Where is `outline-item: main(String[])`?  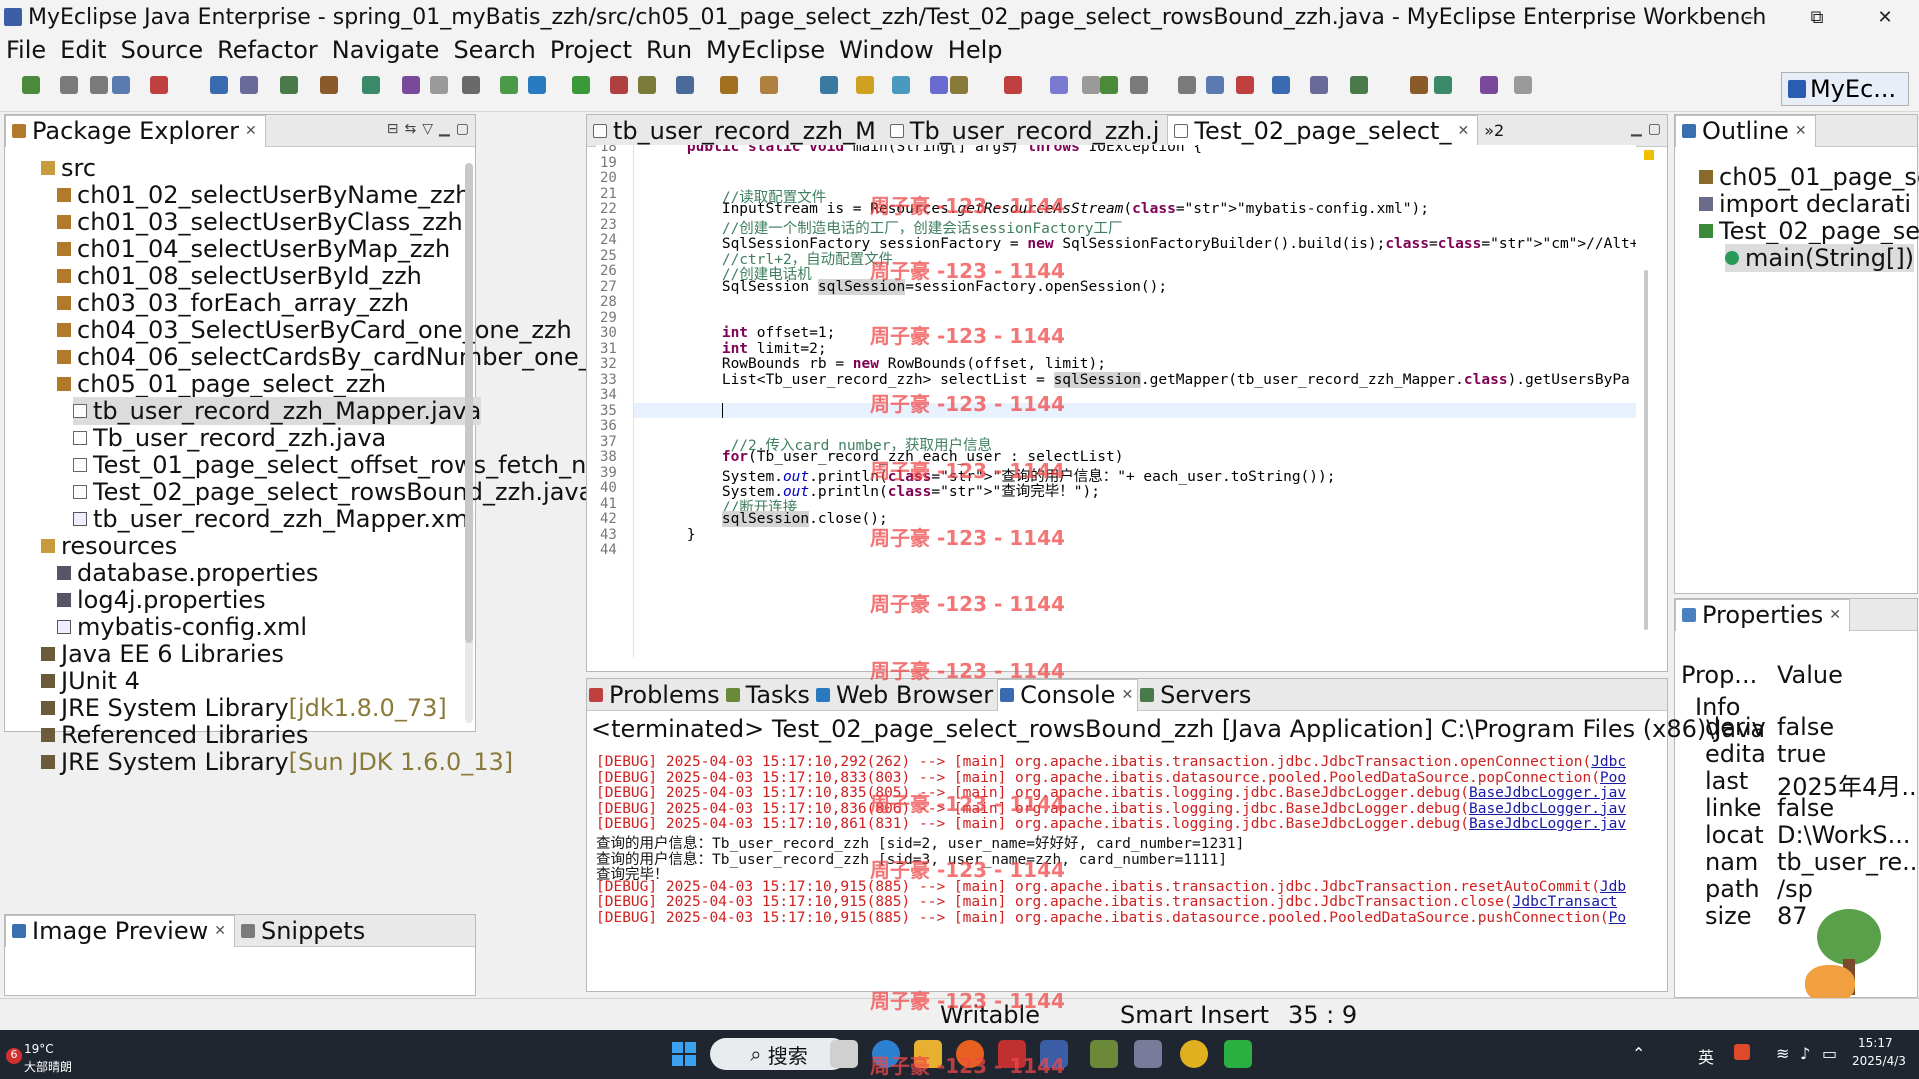 outline-item: main(String[]) is located at coordinates (1820, 258).